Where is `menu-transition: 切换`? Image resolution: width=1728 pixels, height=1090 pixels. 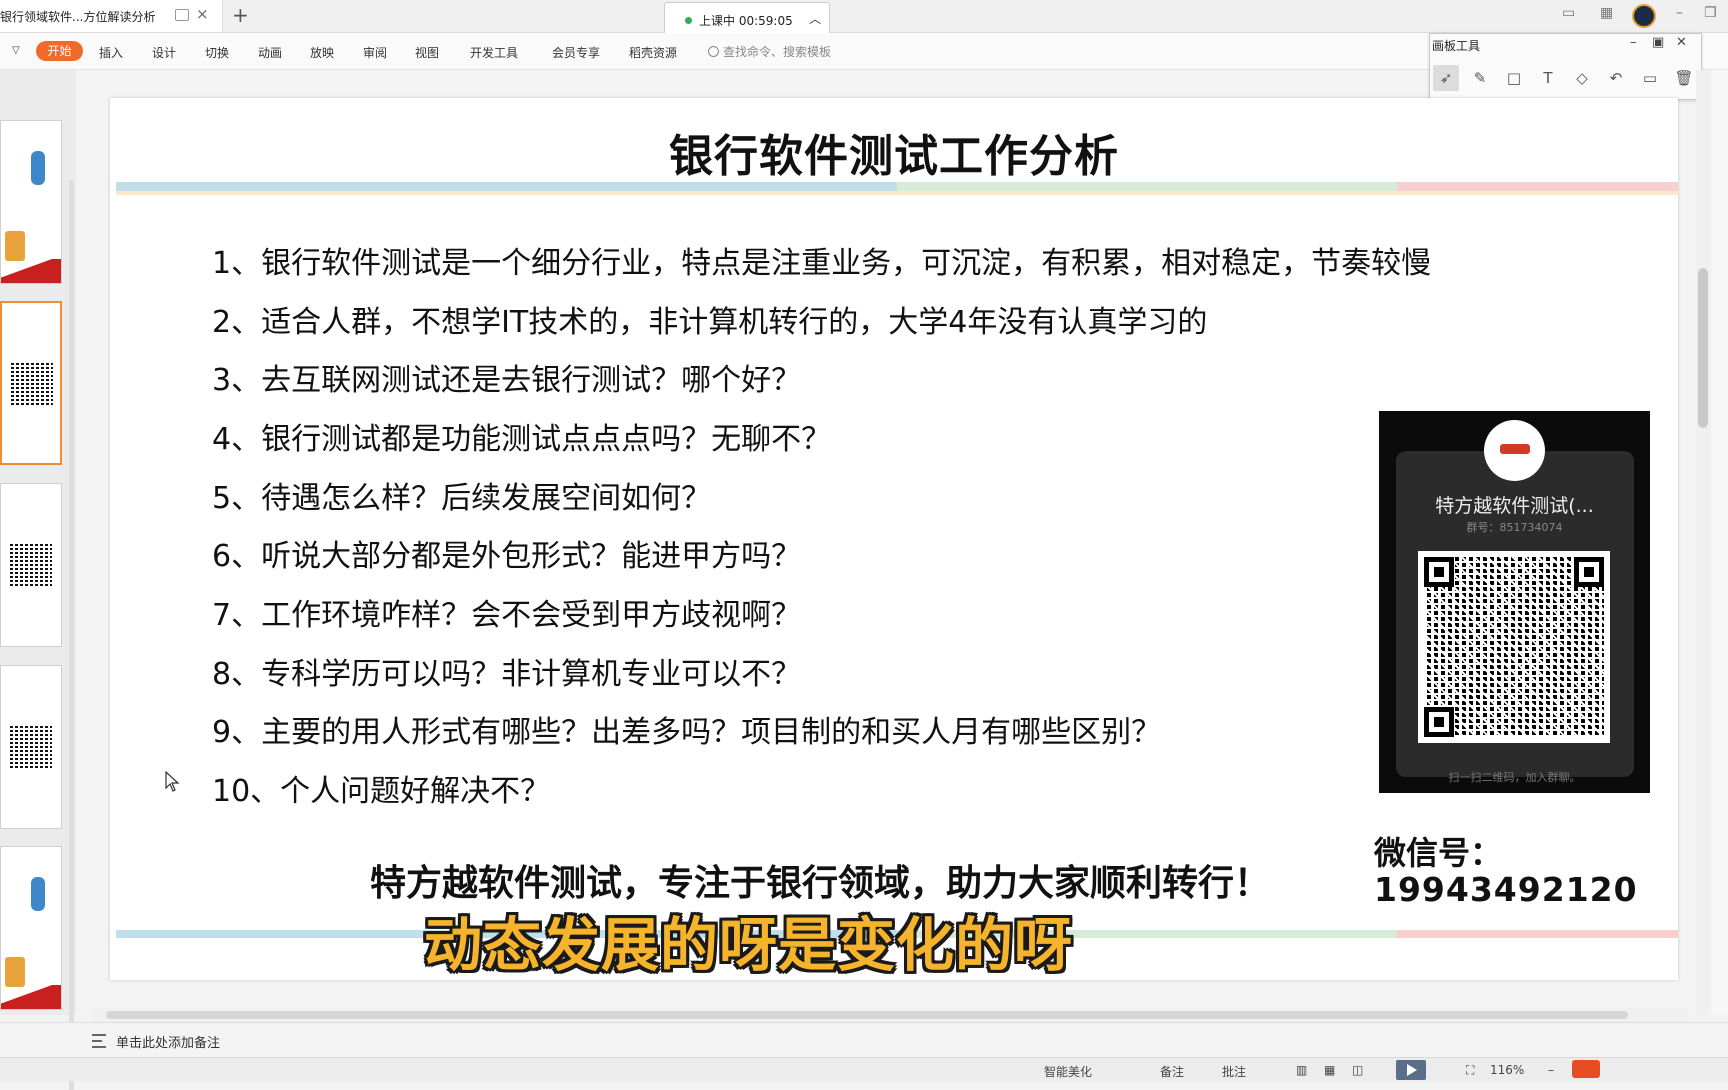 menu-transition: 切换 is located at coordinates (217, 52).